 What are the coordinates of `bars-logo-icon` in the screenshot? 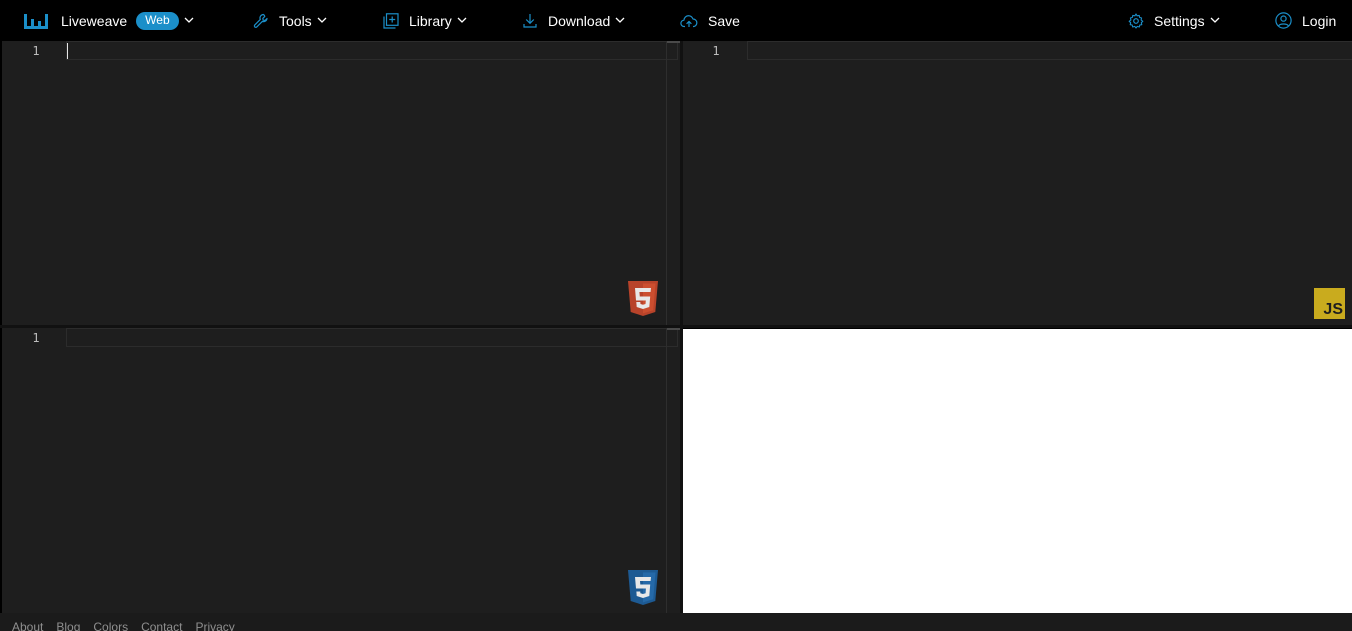 It's located at (36, 21).